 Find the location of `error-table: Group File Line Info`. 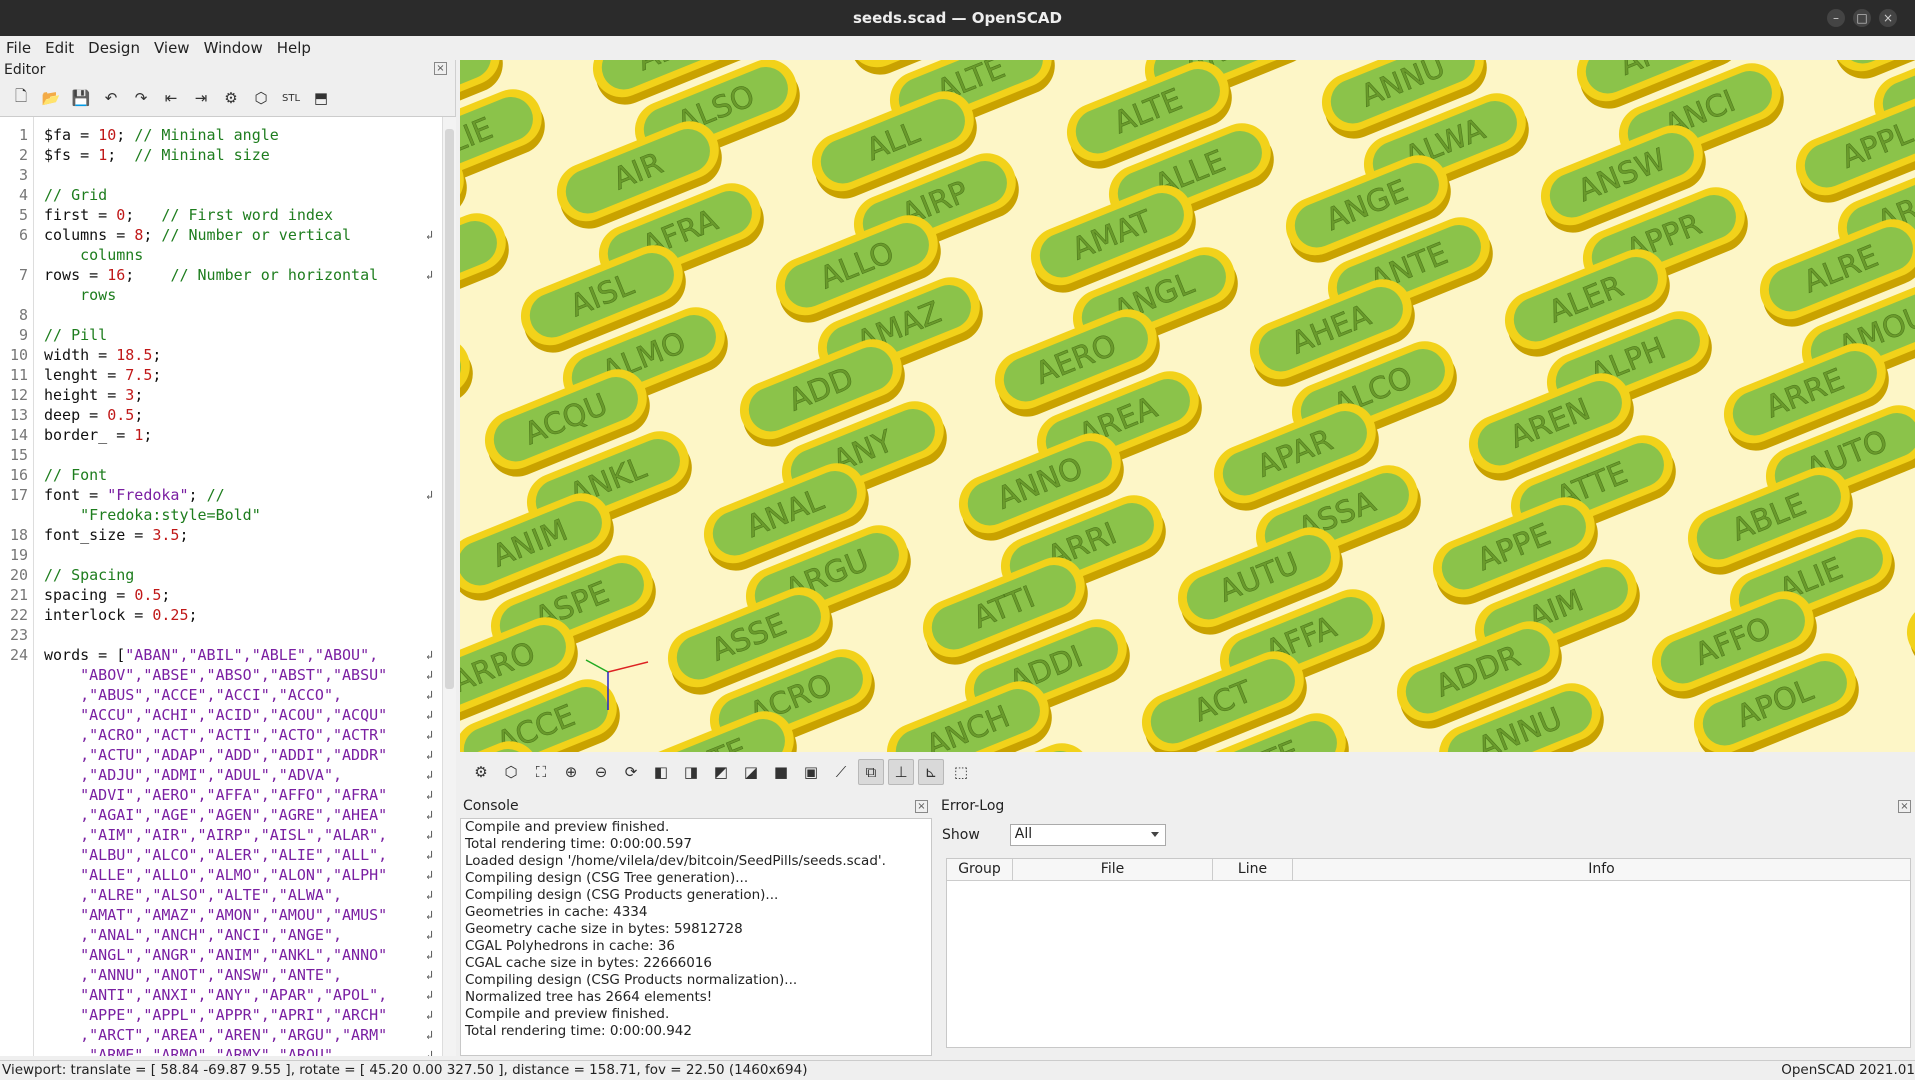

error-table: Group File Line Info is located at coordinates (1428, 953).